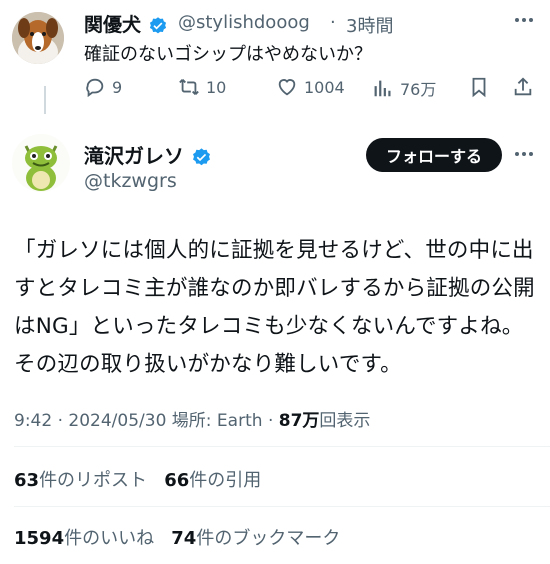 Image resolution: width=550 pixels, height=564 pixels. Describe the element at coordinates (228, 54) in the screenshot. I see `reply-tweet-text: 確証のないゴシップはやめないか？` at that location.